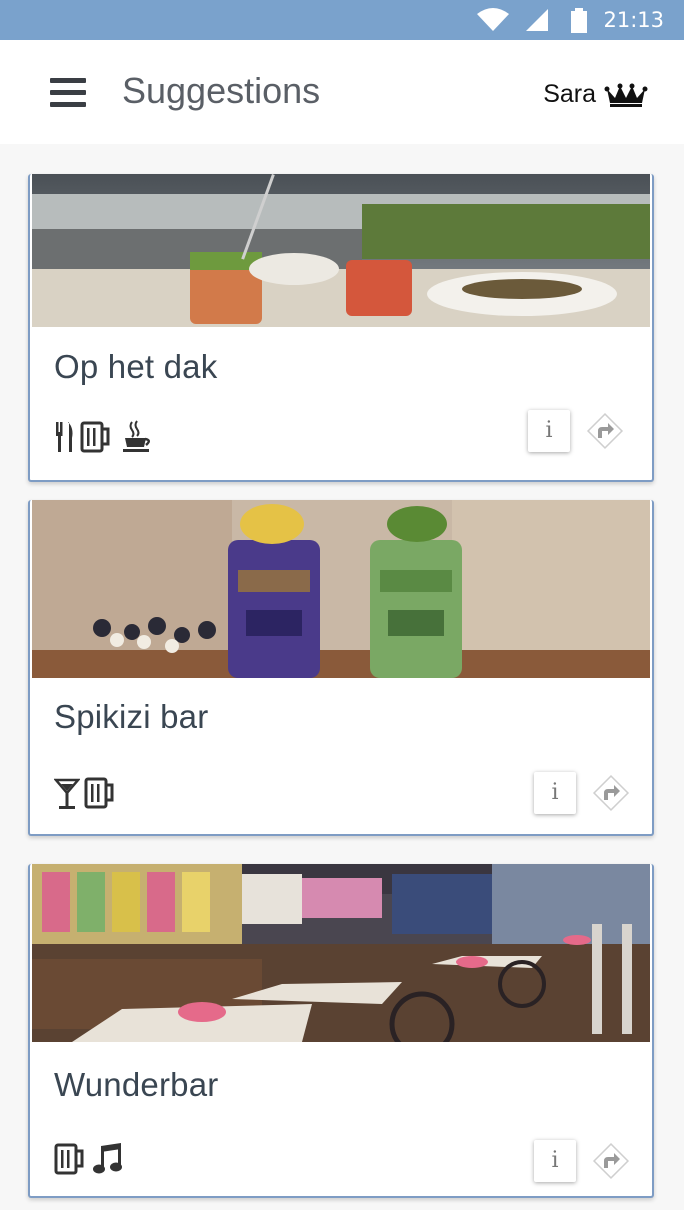 This screenshot has height=1210, width=684. Describe the element at coordinates (579, 20) in the screenshot. I see `battery-icon` at that location.